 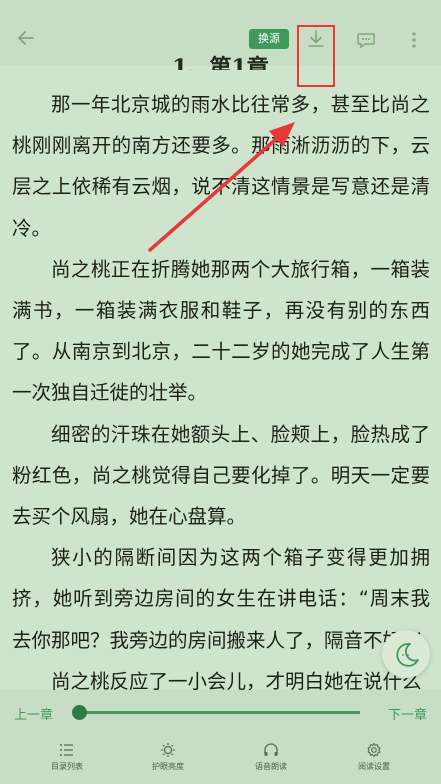 What do you see at coordinates (168, 750) in the screenshot?
I see `brightness-icon` at bounding box center [168, 750].